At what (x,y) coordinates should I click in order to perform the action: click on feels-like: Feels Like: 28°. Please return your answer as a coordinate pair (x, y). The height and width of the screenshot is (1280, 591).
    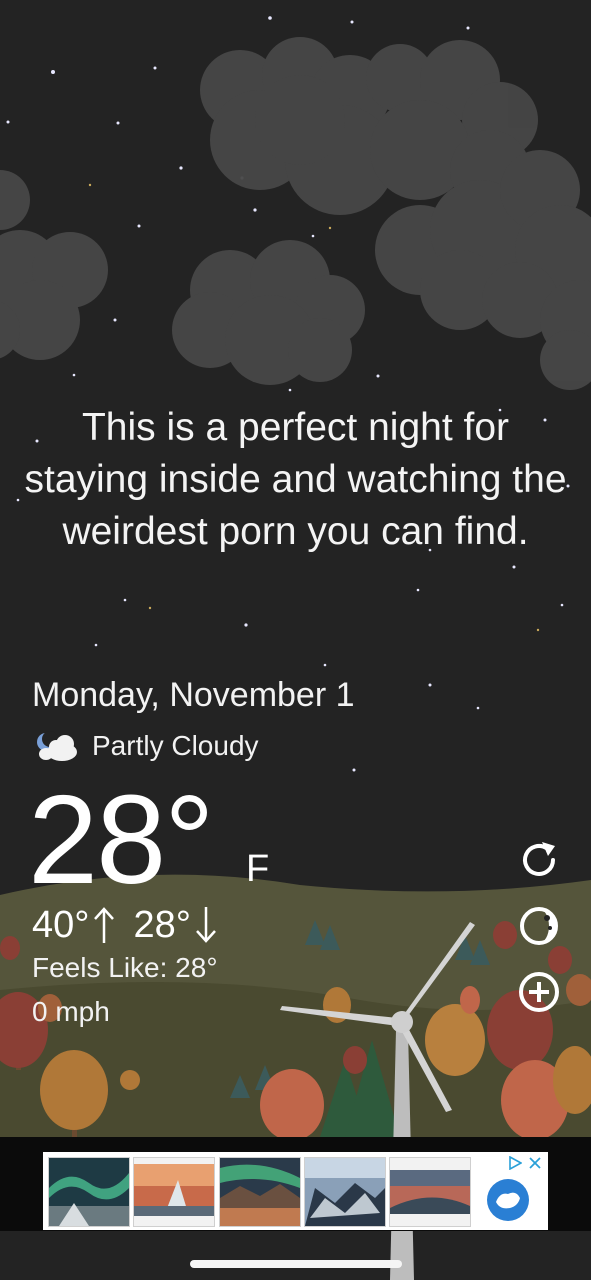
    Looking at the image, I should click on (125, 967).